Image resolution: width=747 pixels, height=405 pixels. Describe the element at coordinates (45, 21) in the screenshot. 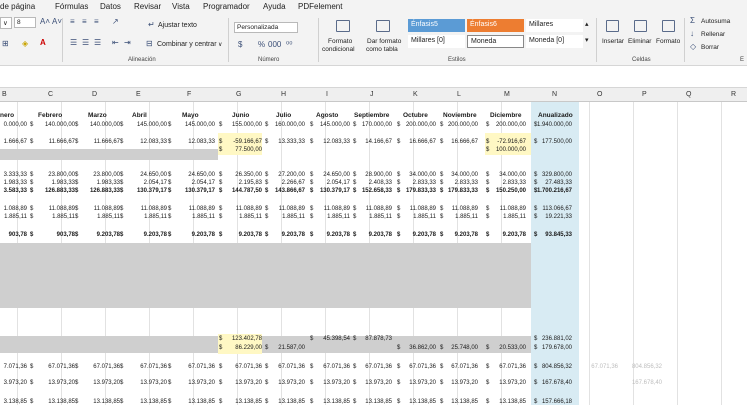

I see `grow-font-icon: A˄` at that location.